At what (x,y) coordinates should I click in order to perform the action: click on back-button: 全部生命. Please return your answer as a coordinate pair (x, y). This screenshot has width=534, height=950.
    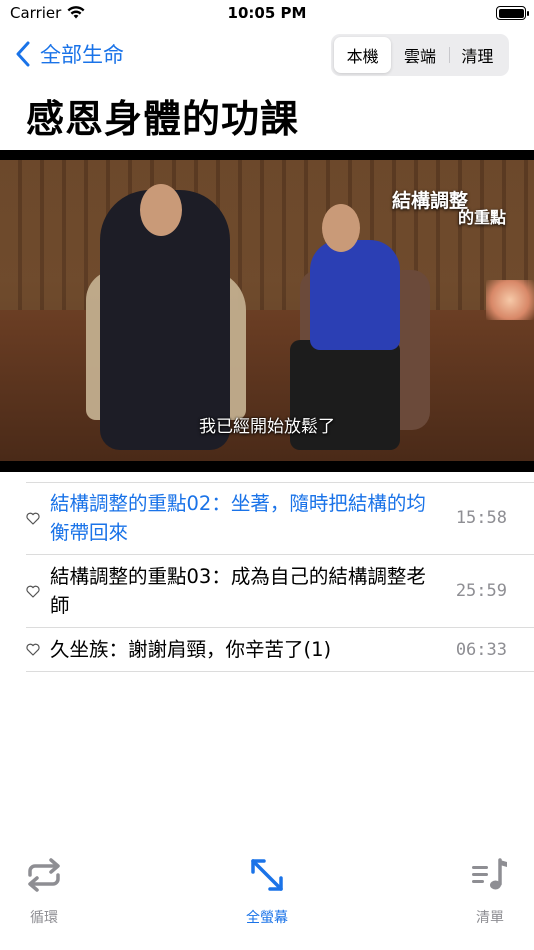
    Looking at the image, I should click on (70, 54).